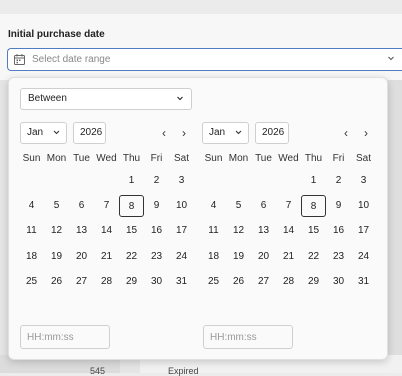 The height and width of the screenshot is (376, 402). What do you see at coordinates (156, 181) in the screenshot?
I see `left-day-cell: 2` at bounding box center [156, 181].